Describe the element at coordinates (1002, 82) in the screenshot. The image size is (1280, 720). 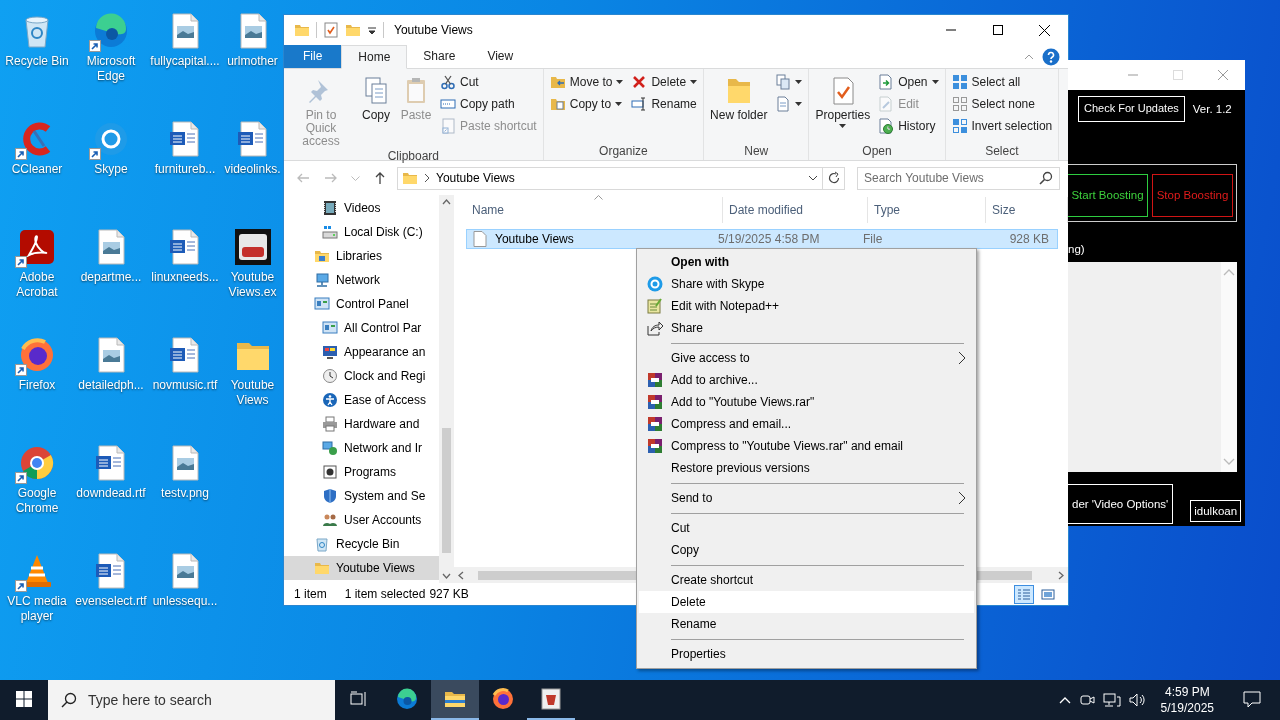
I see `ribbon-button: Select all` at that location.